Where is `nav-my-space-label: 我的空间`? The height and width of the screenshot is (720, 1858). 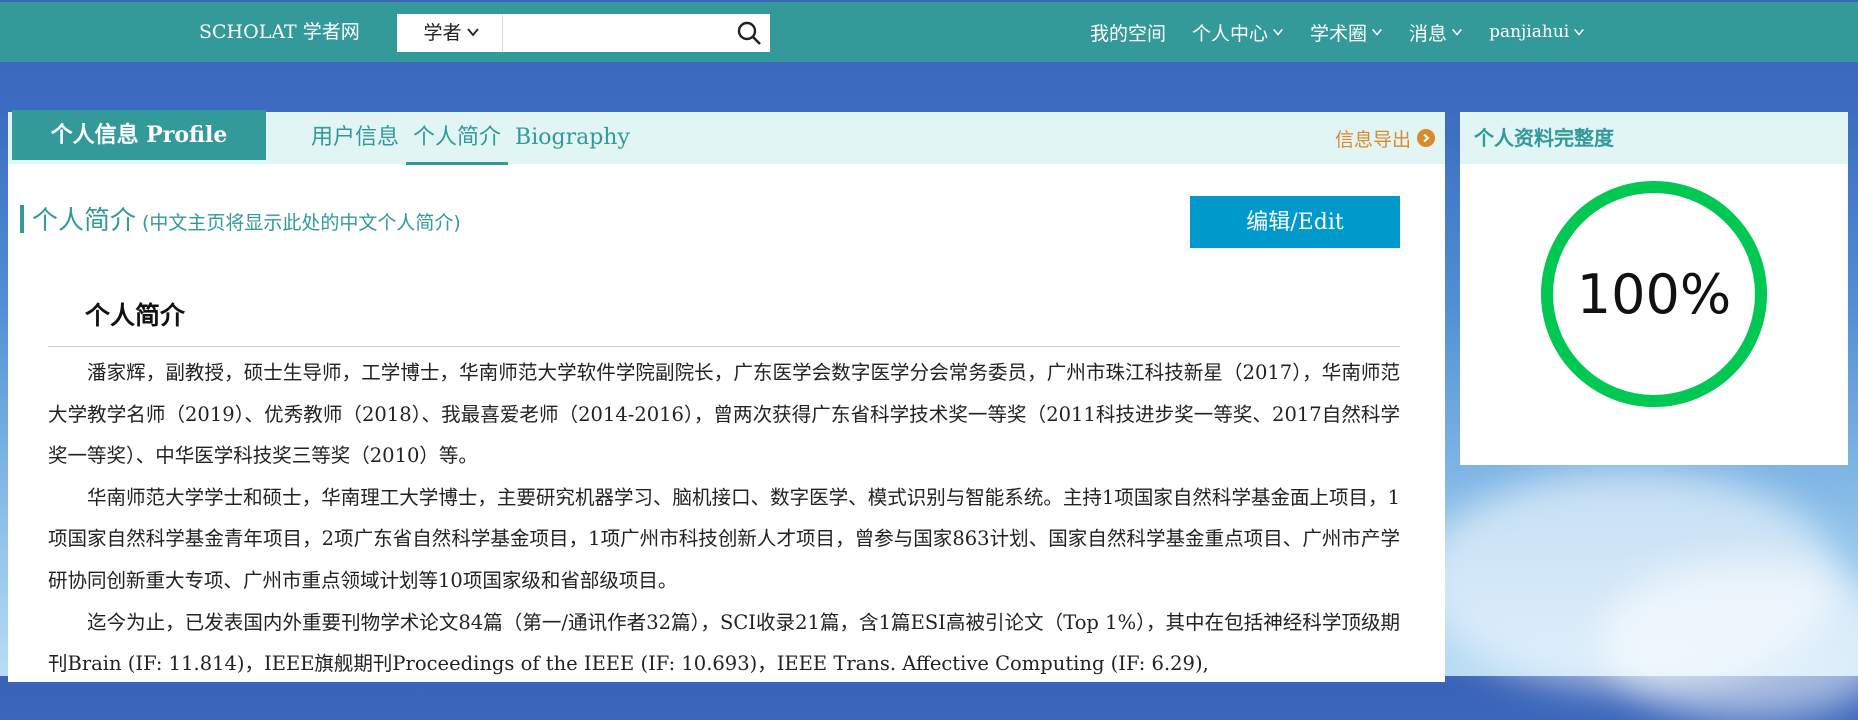
nav-my-space-label: 我的空间 is located at coordinates (1128, 33).